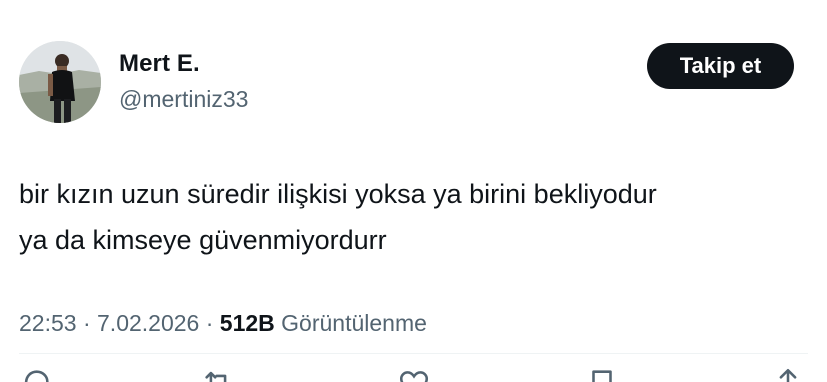 The image size is (827, 382). I want to click on profile-photo-icon, so click(60, 82).